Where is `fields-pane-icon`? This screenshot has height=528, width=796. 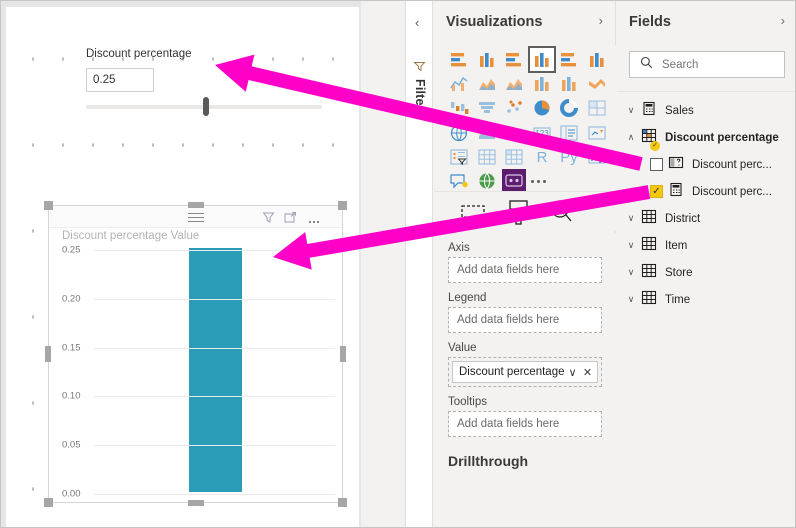
fields-pane-icon is located at coordinates (473, 212).